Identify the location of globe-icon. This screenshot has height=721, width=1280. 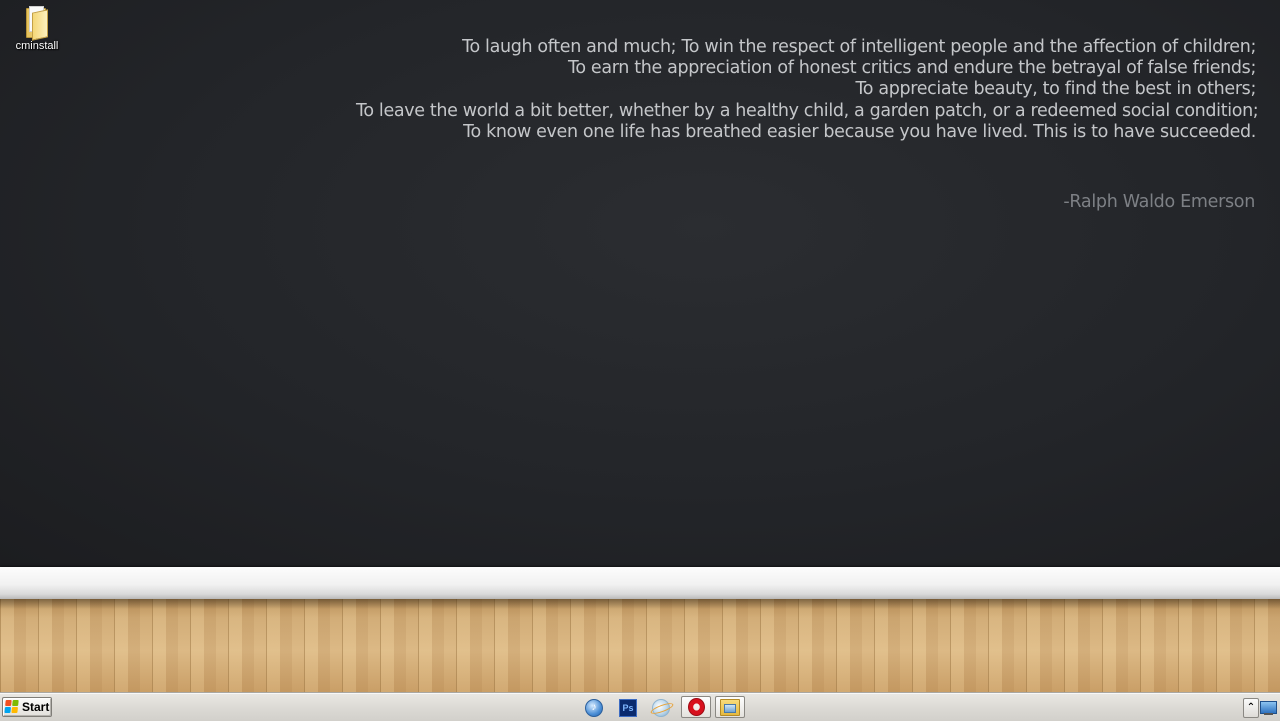
(661, 708).